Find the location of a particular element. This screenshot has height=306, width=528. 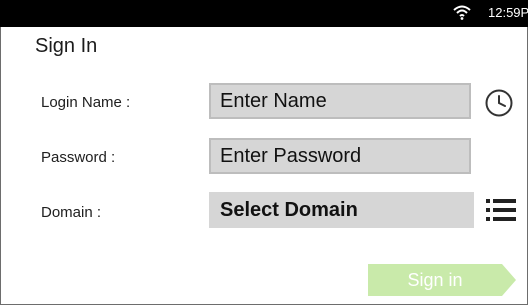

status-bar: 12:59PM is located at coordinates (264, 13).